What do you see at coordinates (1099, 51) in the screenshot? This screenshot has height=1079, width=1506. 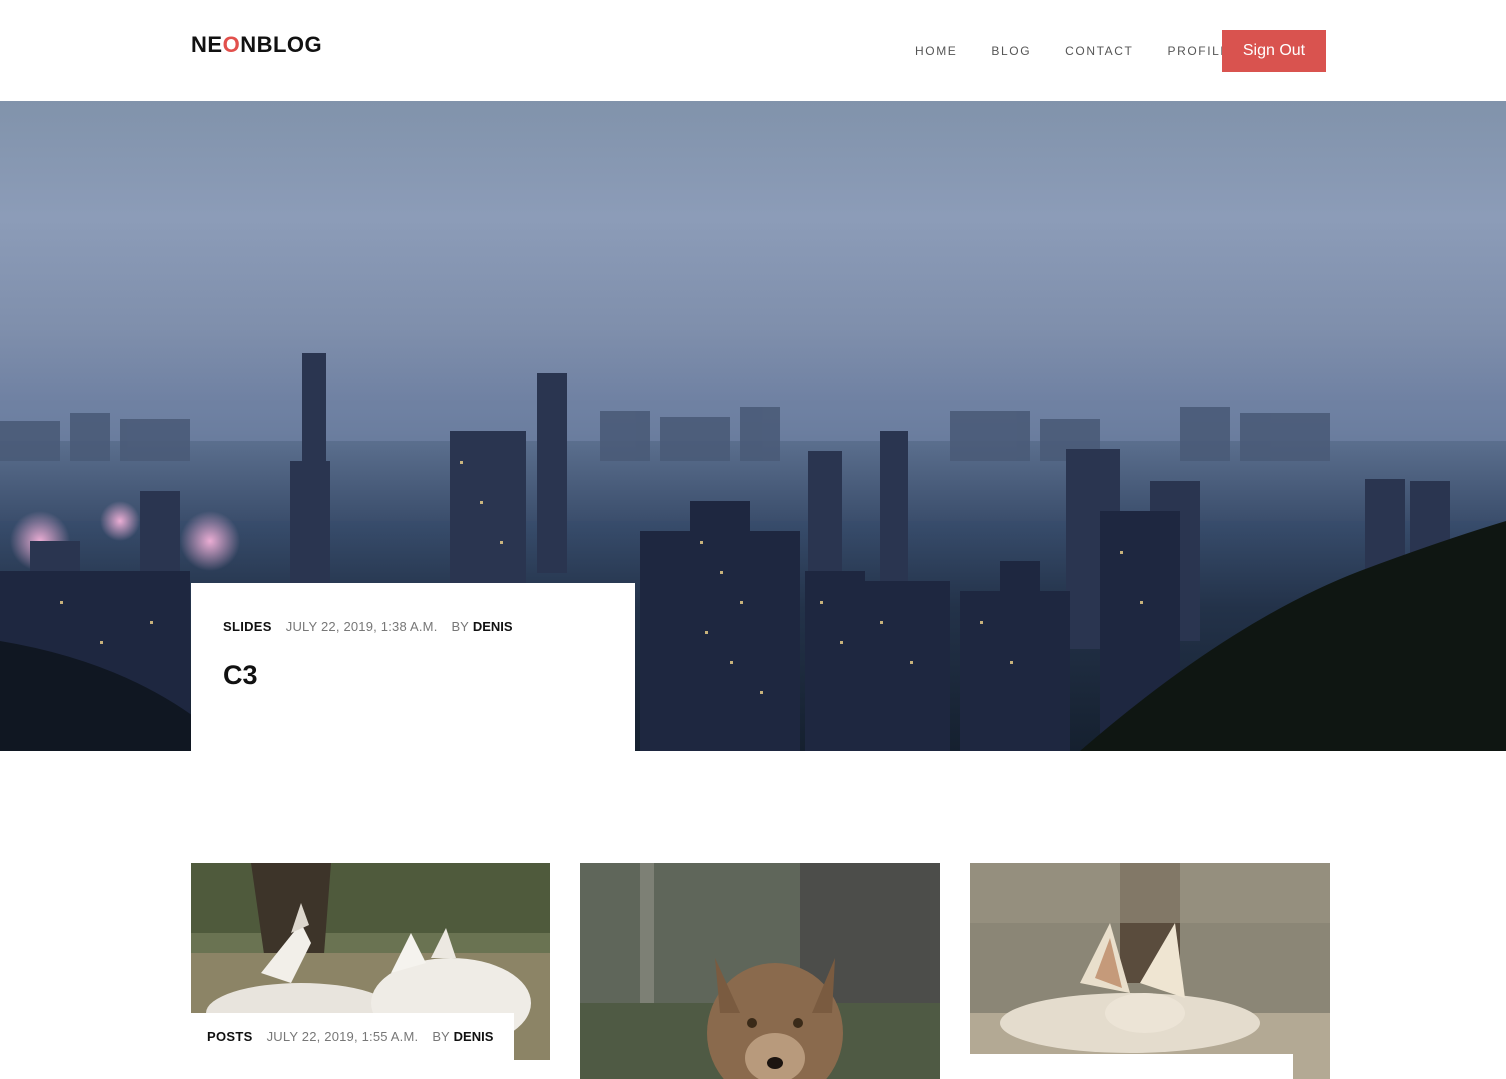 I see `nav-contact: CONTACT` at bounding box center [1099, 51].